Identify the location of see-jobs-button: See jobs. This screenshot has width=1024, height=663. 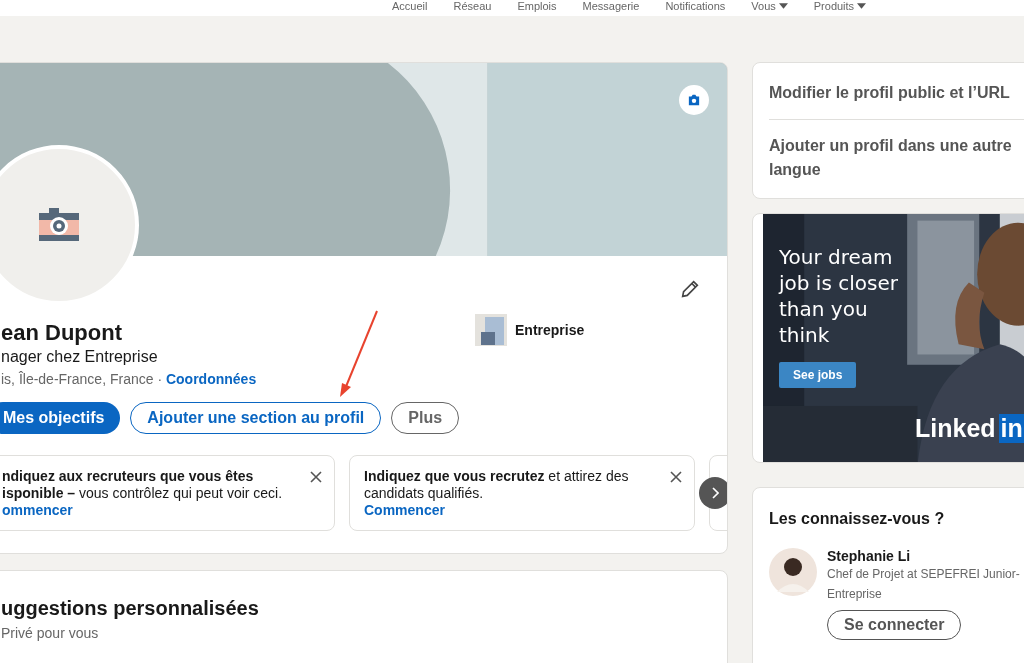
(818, 375).